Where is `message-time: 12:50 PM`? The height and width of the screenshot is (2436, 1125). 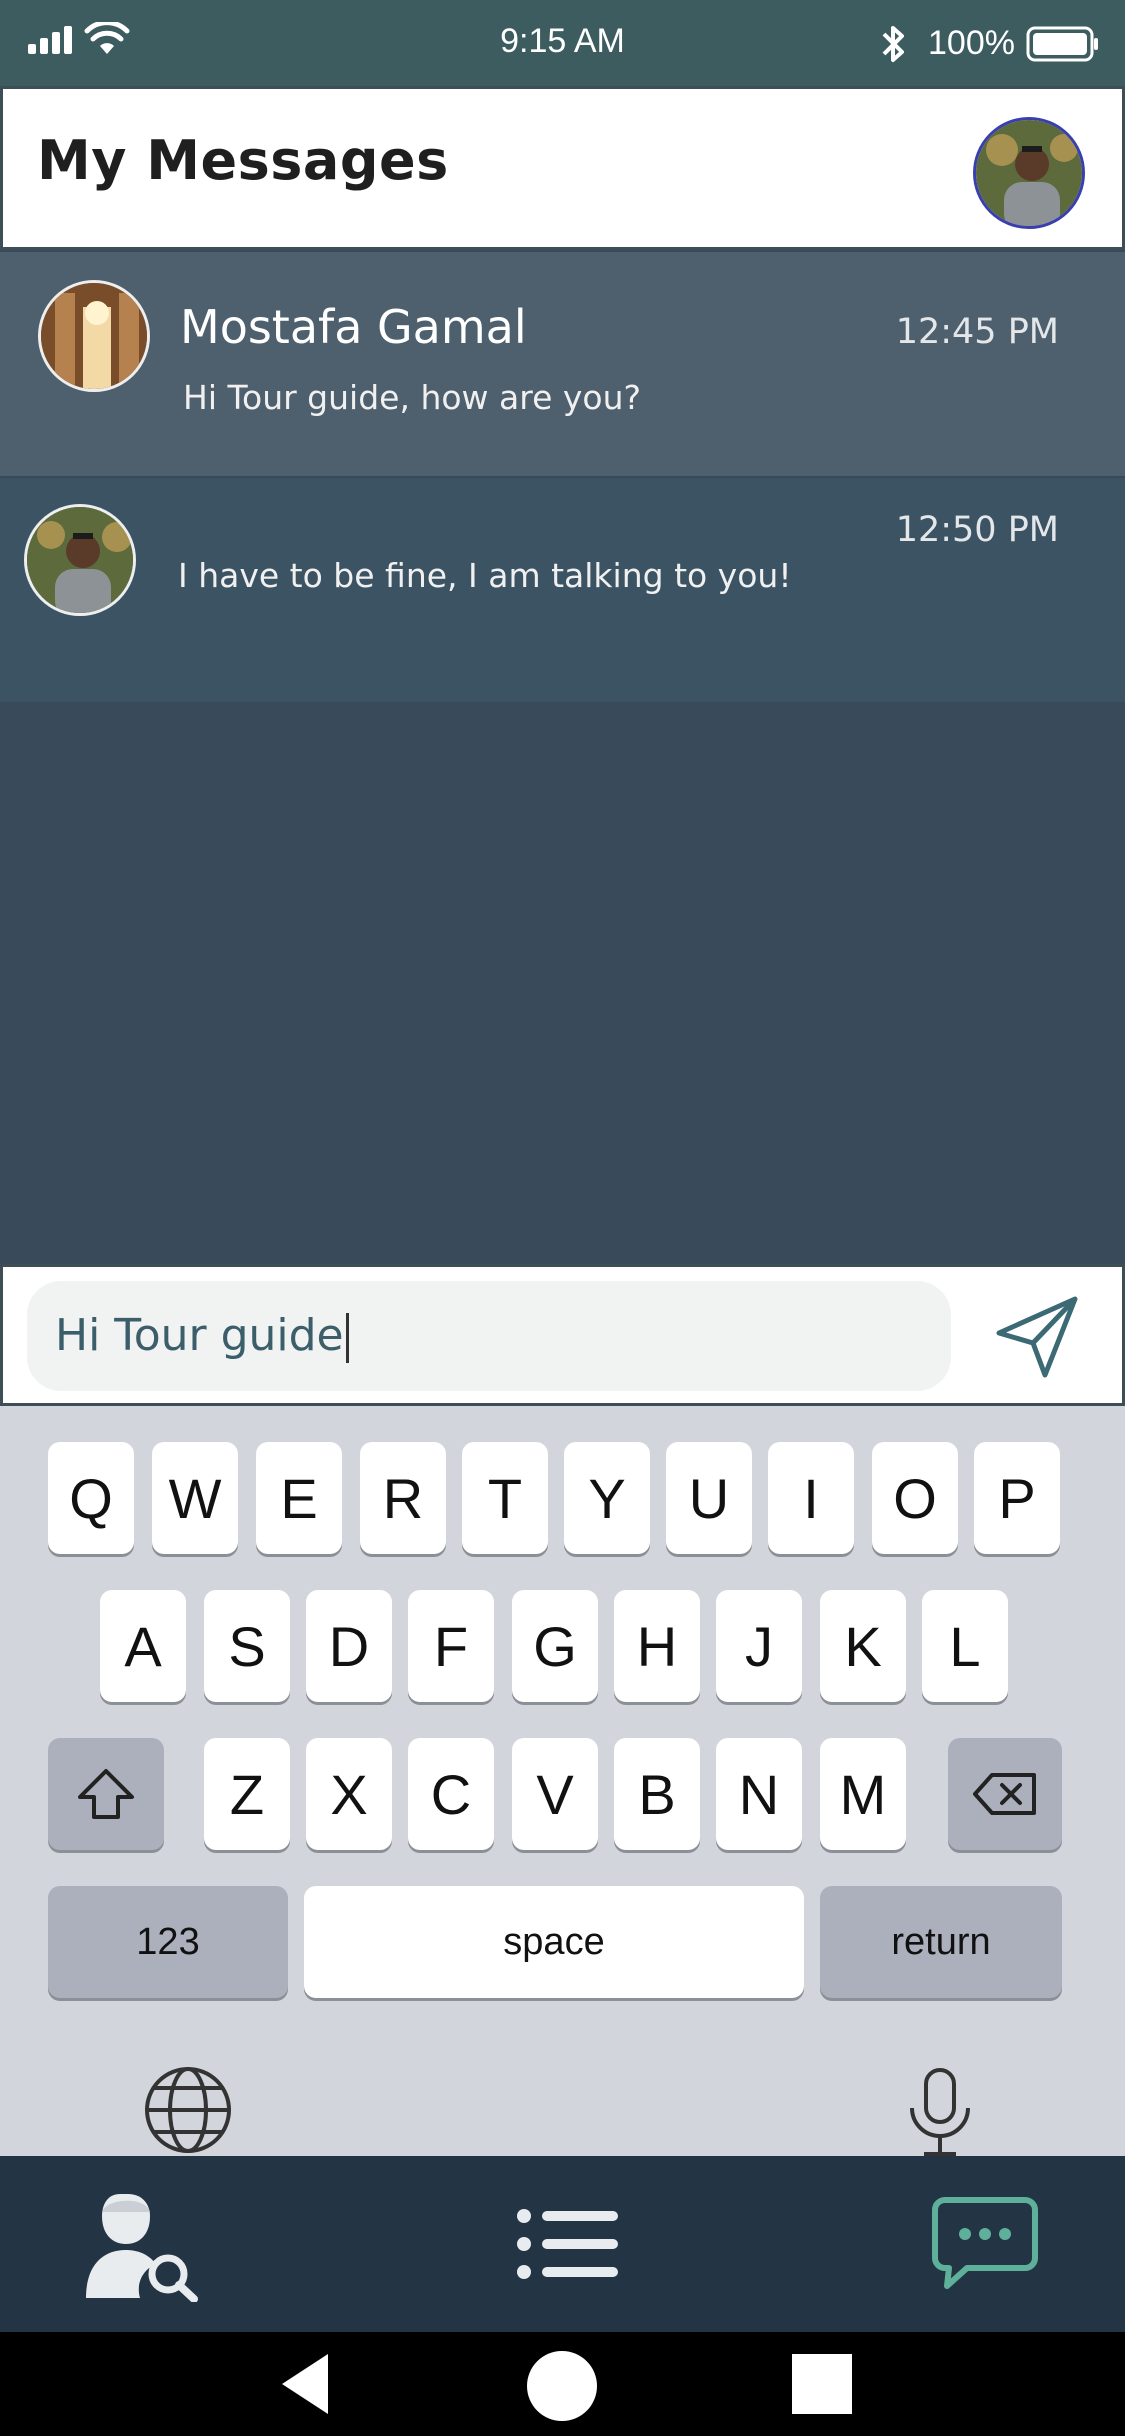
message-time: 12:50 PM is located at coordinates (977, 530).